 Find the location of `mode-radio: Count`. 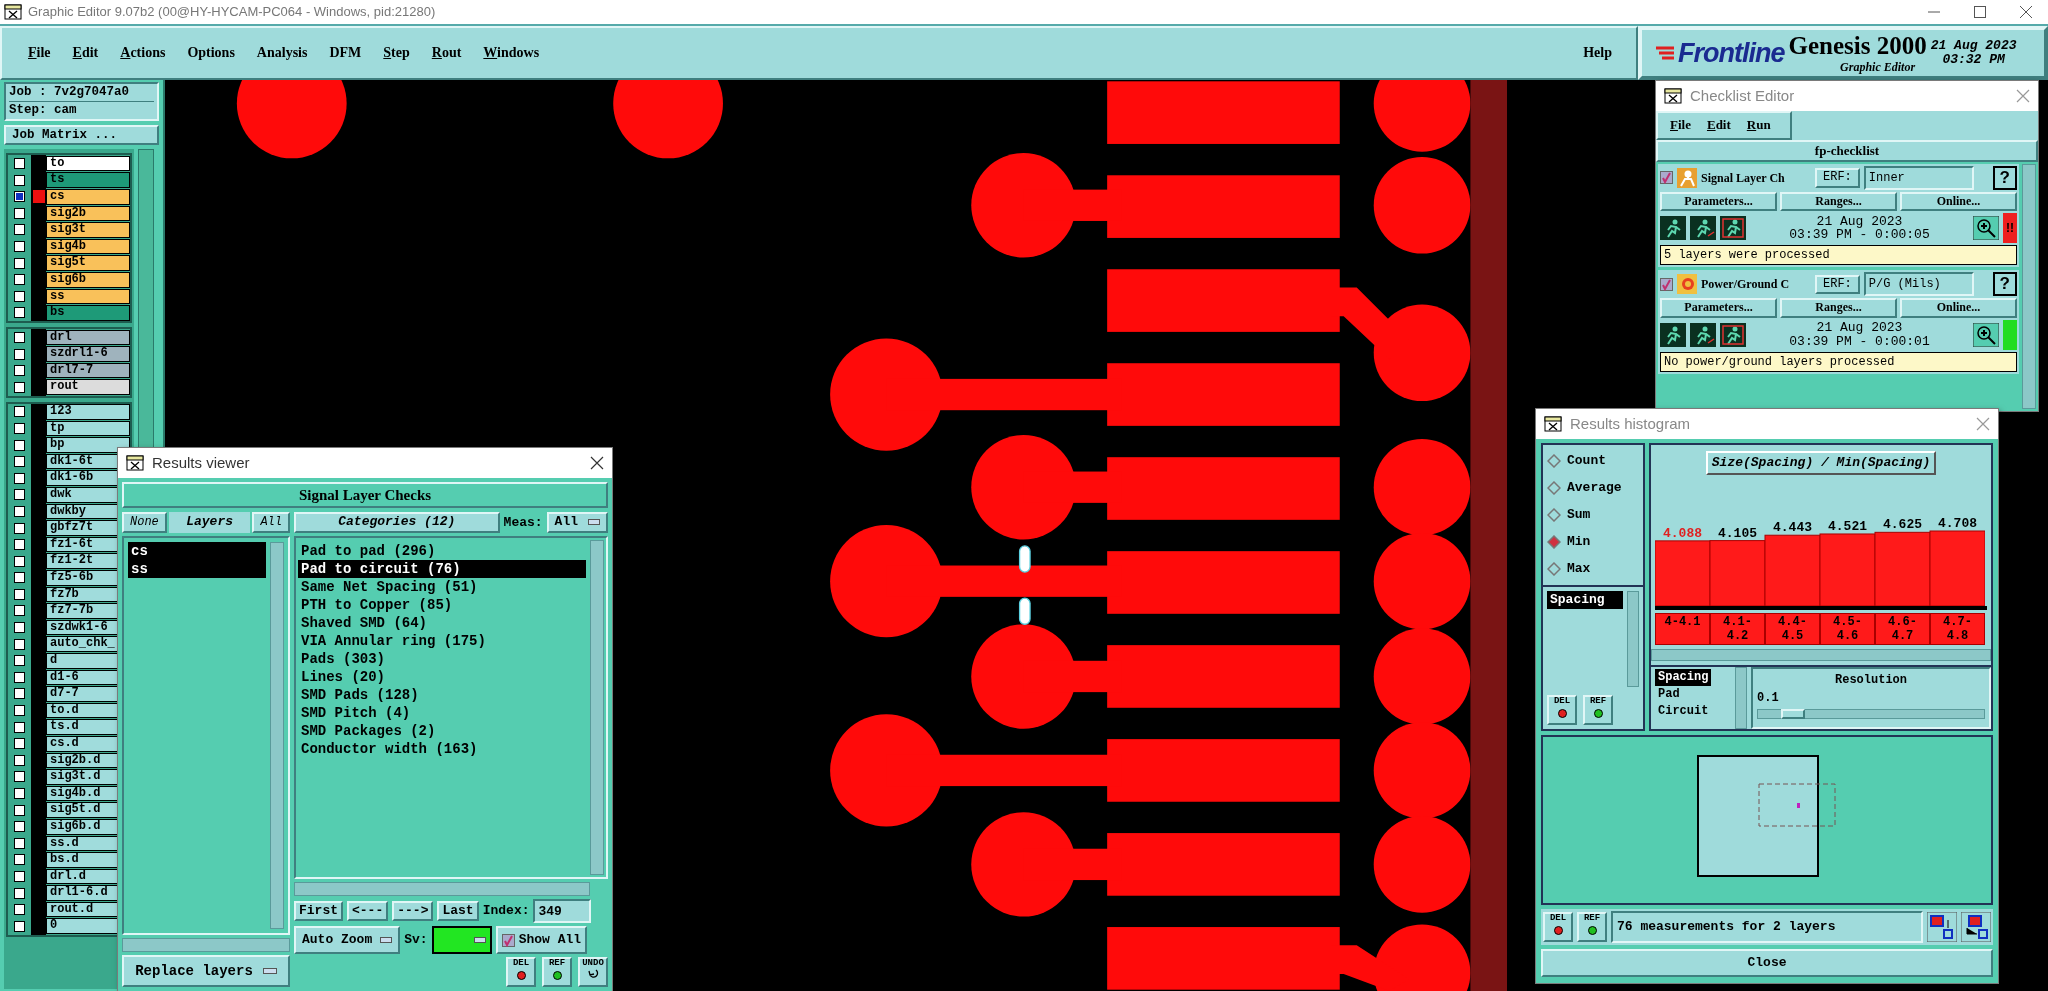

mode-radio: Count is located at coordinates (1593, 461).